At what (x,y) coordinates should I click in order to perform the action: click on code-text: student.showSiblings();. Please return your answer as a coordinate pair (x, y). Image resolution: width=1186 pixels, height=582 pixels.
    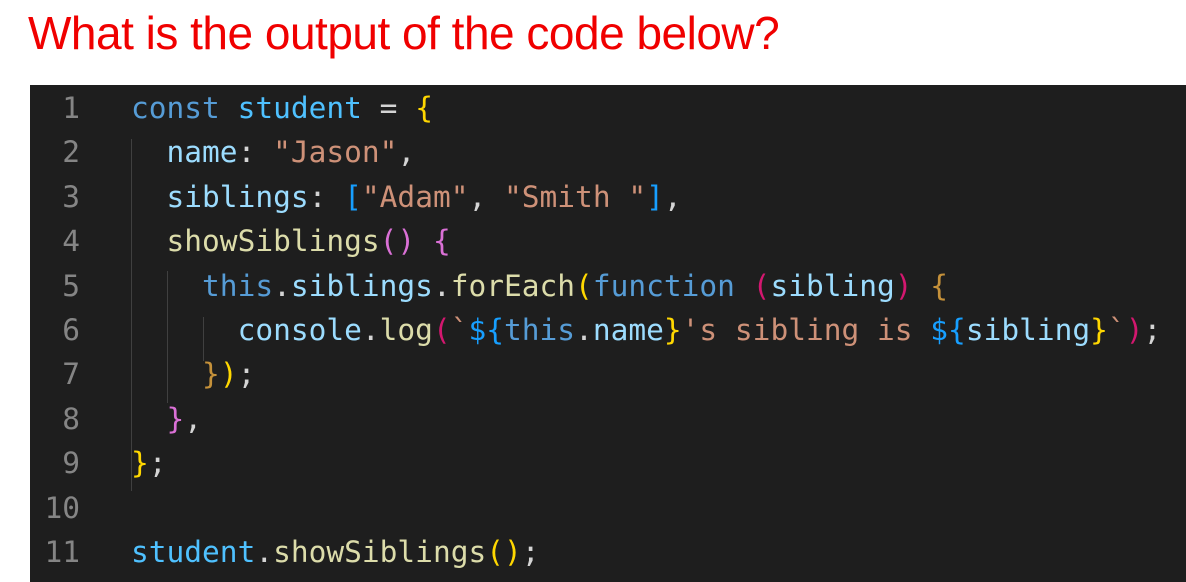
    Looking at the image, I should click on (335, 552).